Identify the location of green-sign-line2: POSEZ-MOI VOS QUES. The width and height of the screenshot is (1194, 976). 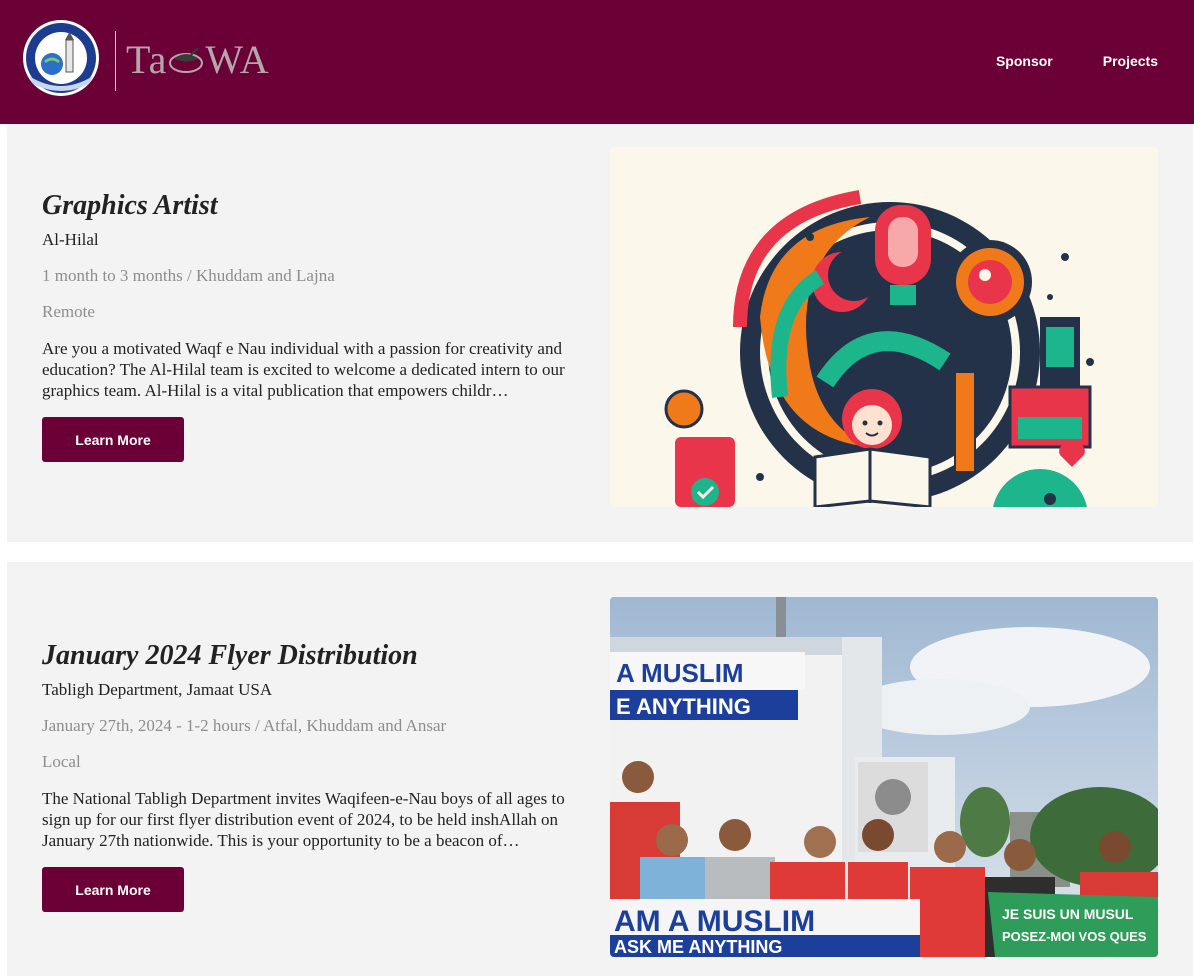
(1074, 936).